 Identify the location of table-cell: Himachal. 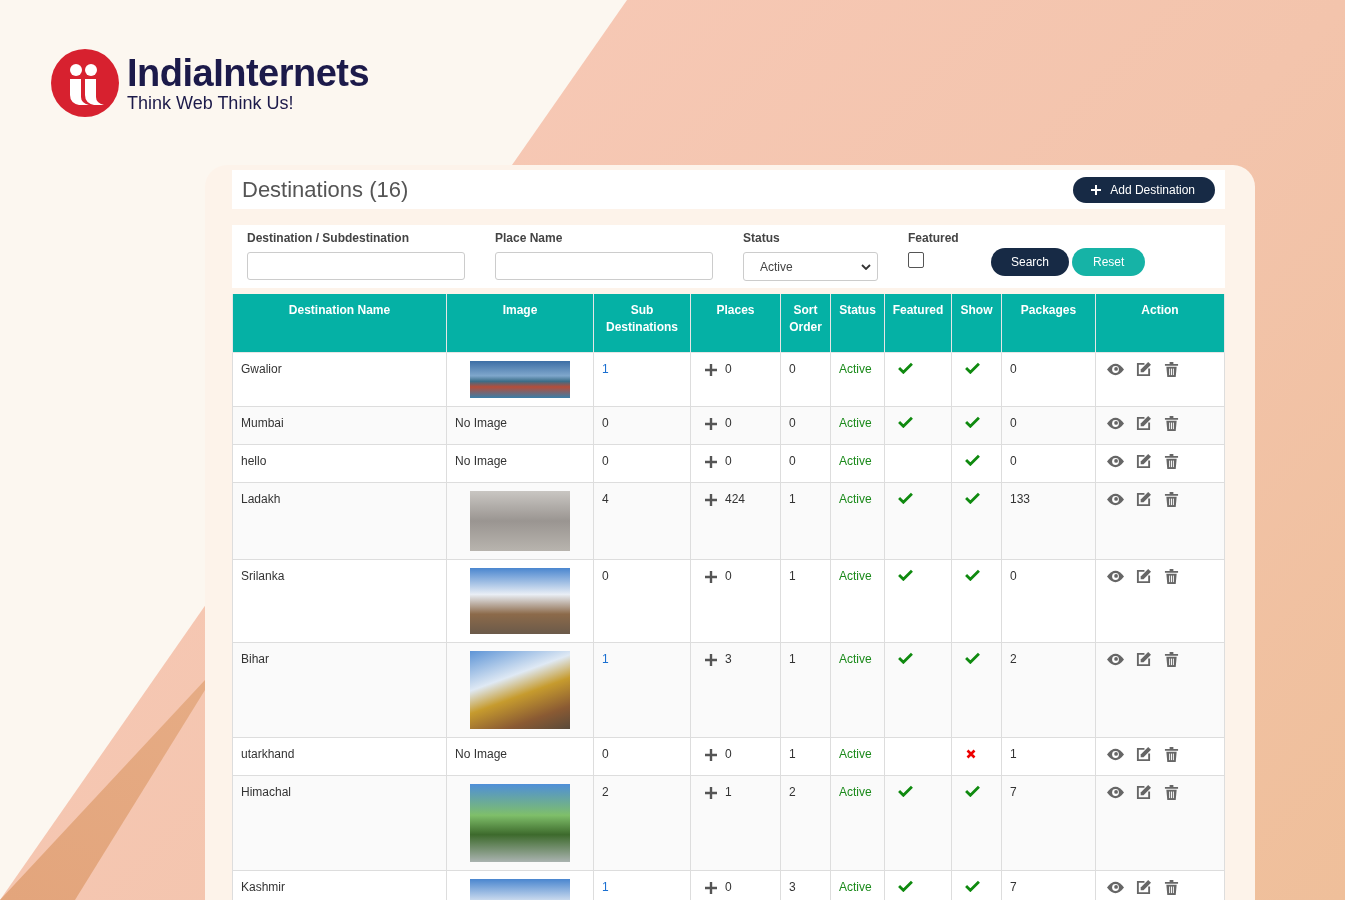
(339, 823).